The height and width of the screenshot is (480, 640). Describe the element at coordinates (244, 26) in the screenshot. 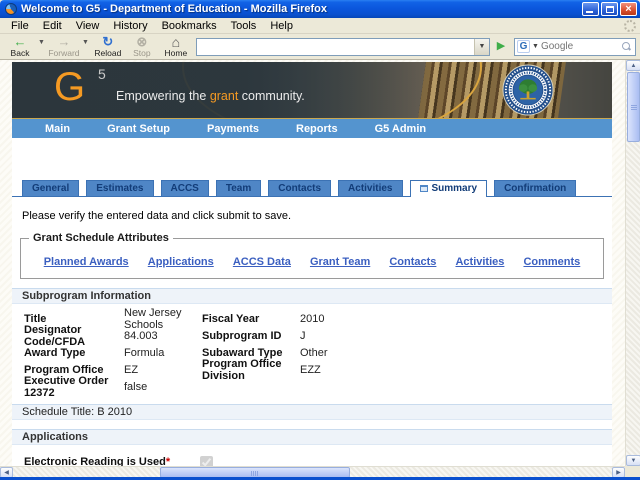

I see `menu-tools: Tools` at that location.